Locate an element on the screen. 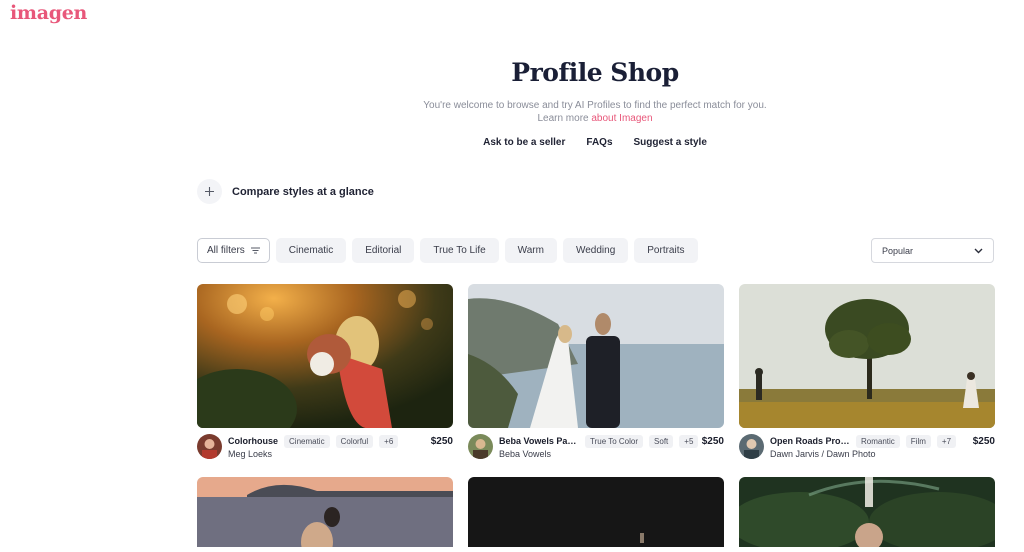 This screenshot has height=552, width=1024. sort-value: Popular is located at coordinates (898, 250).